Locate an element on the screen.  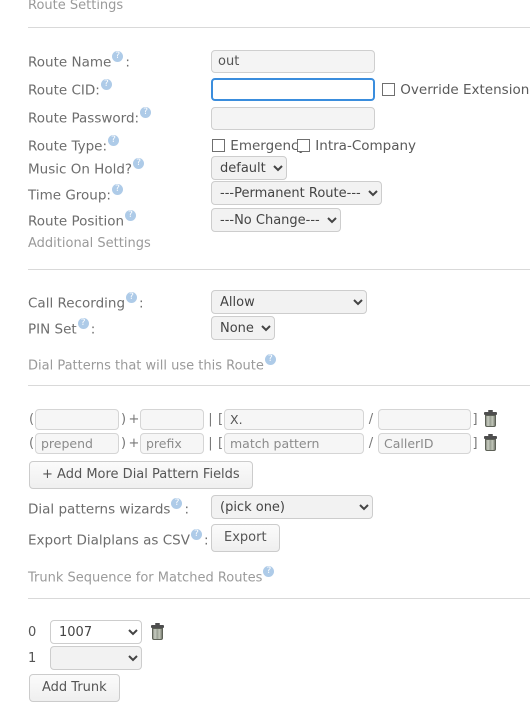
export-dialplans-label: Export Dialplans as CSV: is located at coordinates (118, 540).